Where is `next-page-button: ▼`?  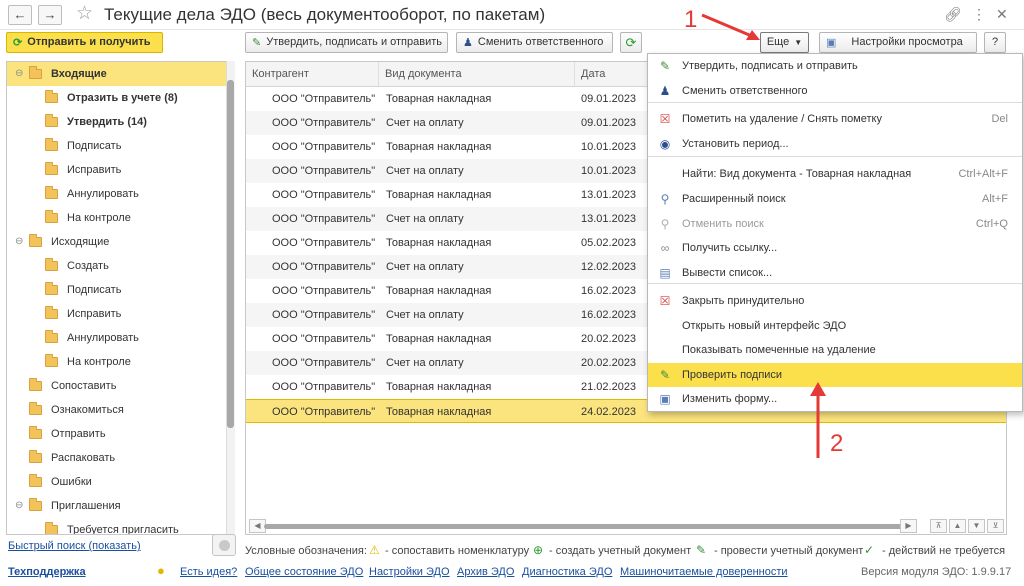 next-page-button: ▼ is located at coordinates (976, 526).